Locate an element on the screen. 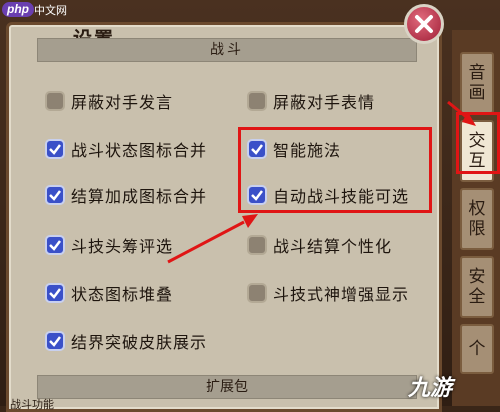  option-label: 屏蔽对手表情 is located at coordinates (324, 102).